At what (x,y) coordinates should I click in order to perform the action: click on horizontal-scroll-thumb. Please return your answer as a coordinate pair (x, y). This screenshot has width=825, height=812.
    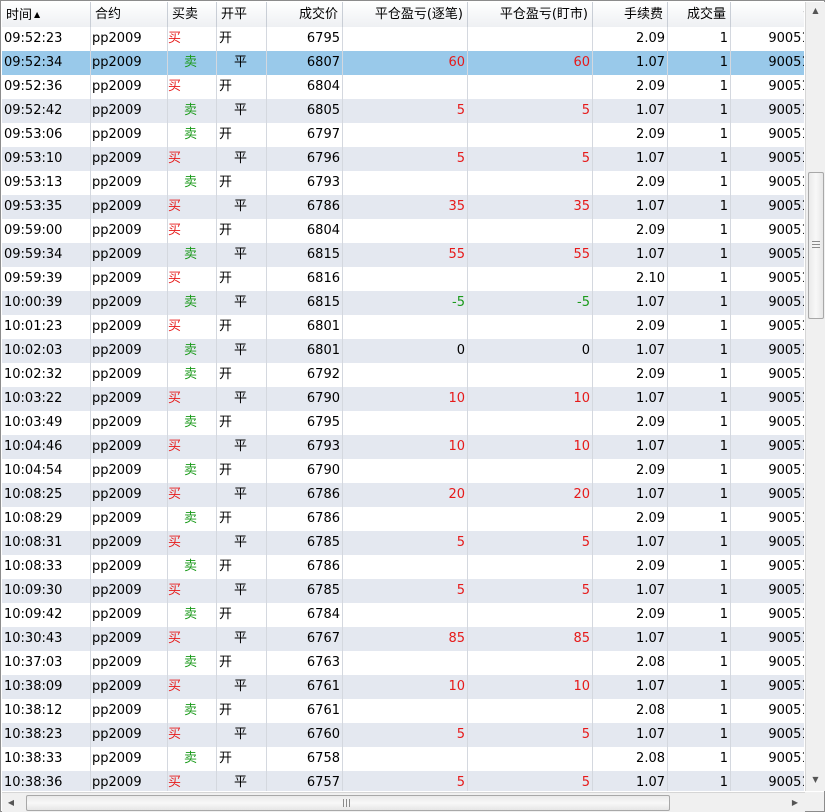
    Looking at the image, I should click on (348, 803).